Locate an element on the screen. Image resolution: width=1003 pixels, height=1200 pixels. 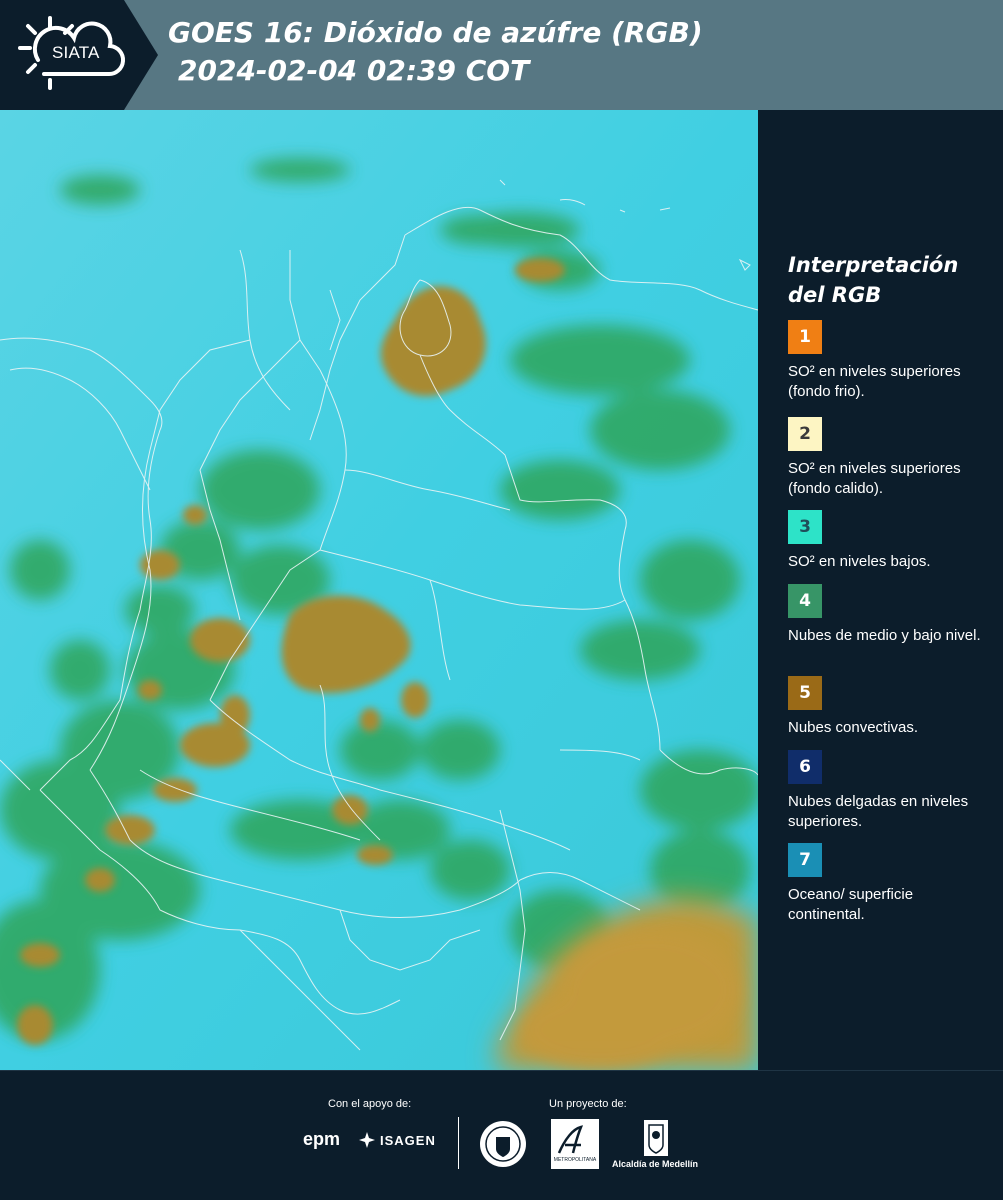
legend-swatch-2: 2 is located at coordinates (805, 434).